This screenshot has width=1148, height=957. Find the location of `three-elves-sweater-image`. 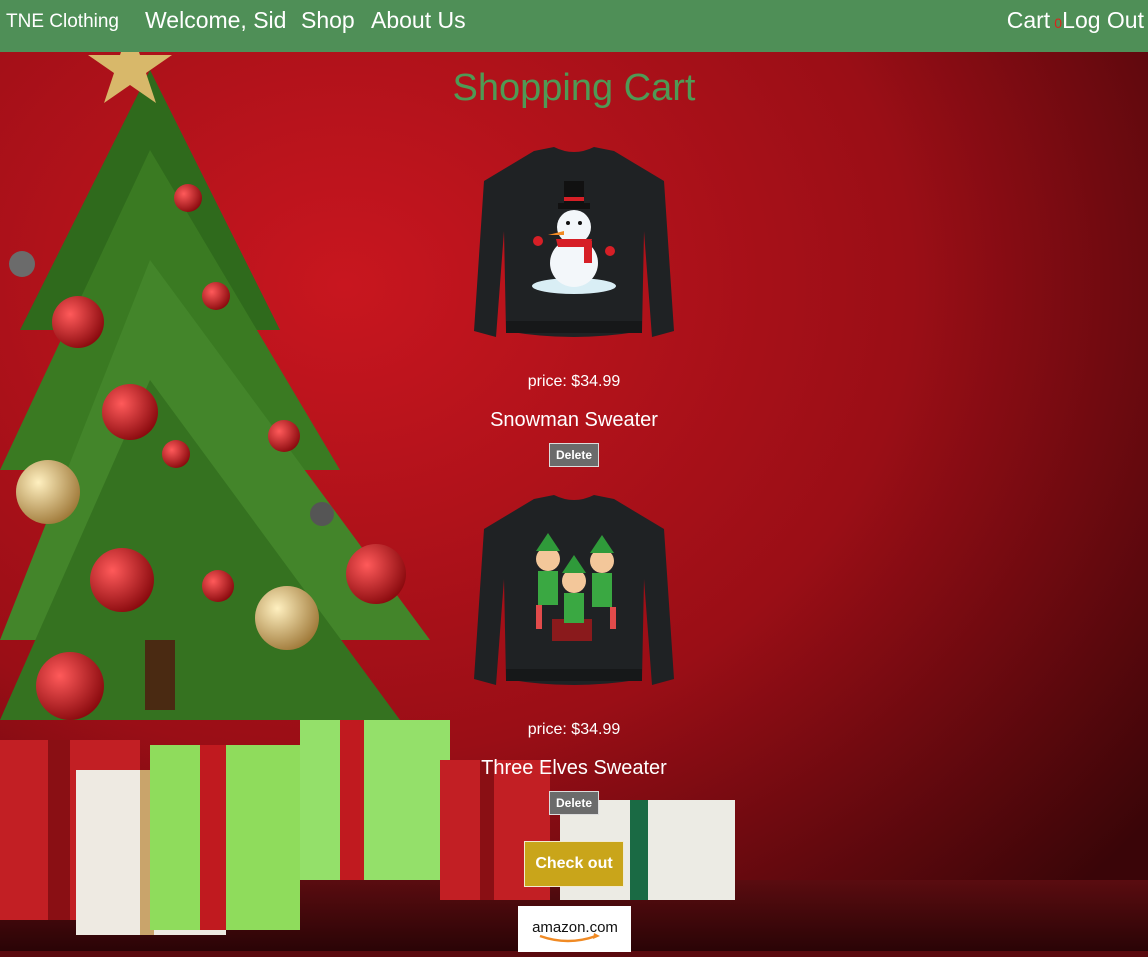

three-elves-sweater-image is located at coordinates (574, 590).